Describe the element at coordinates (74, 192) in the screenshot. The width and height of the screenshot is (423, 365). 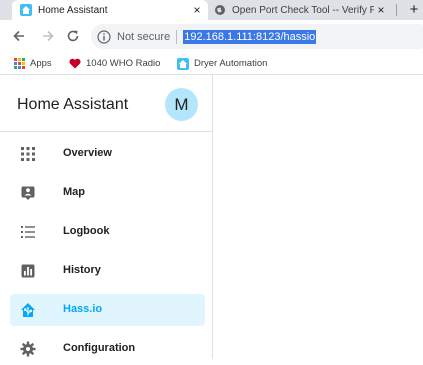
I see `sidebar-item-label: Map` at that location.